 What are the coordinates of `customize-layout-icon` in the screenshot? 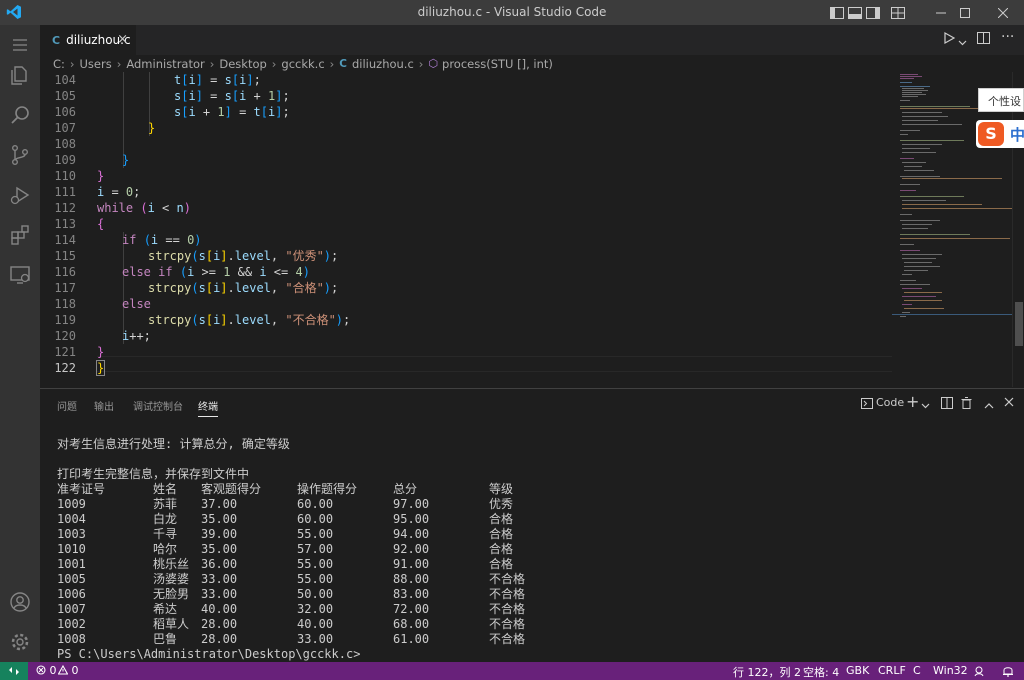 It's located at (898, 12).